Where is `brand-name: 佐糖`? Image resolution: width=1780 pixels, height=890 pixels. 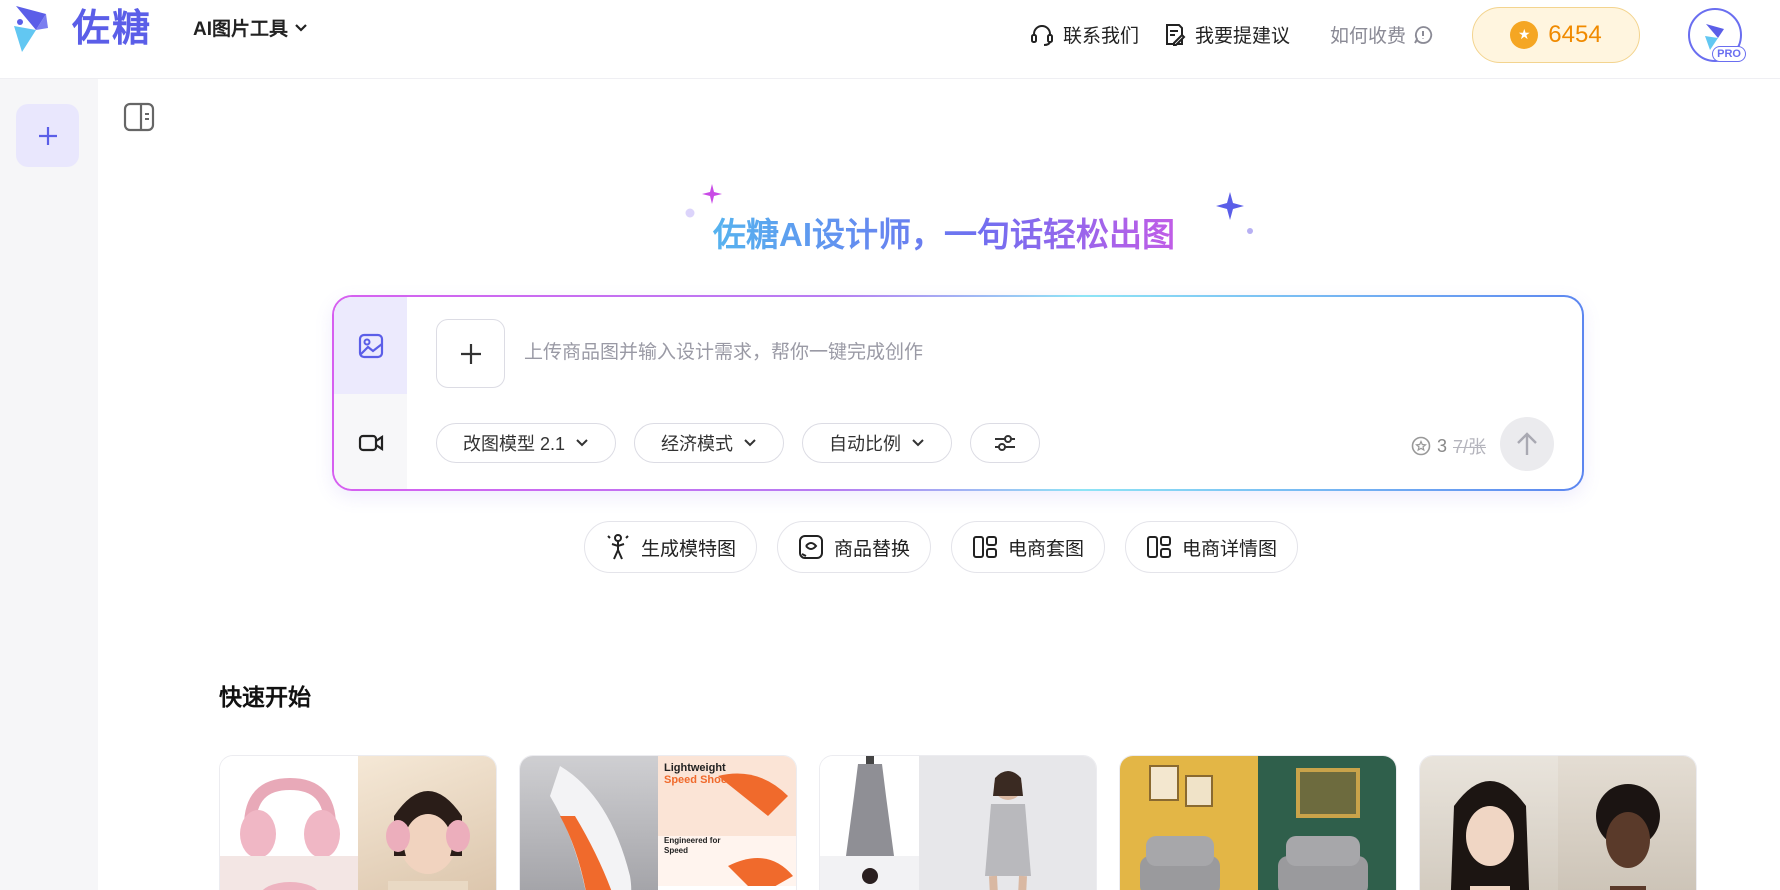
brand-name: 佐糖 is located at coordinates (112, 29).